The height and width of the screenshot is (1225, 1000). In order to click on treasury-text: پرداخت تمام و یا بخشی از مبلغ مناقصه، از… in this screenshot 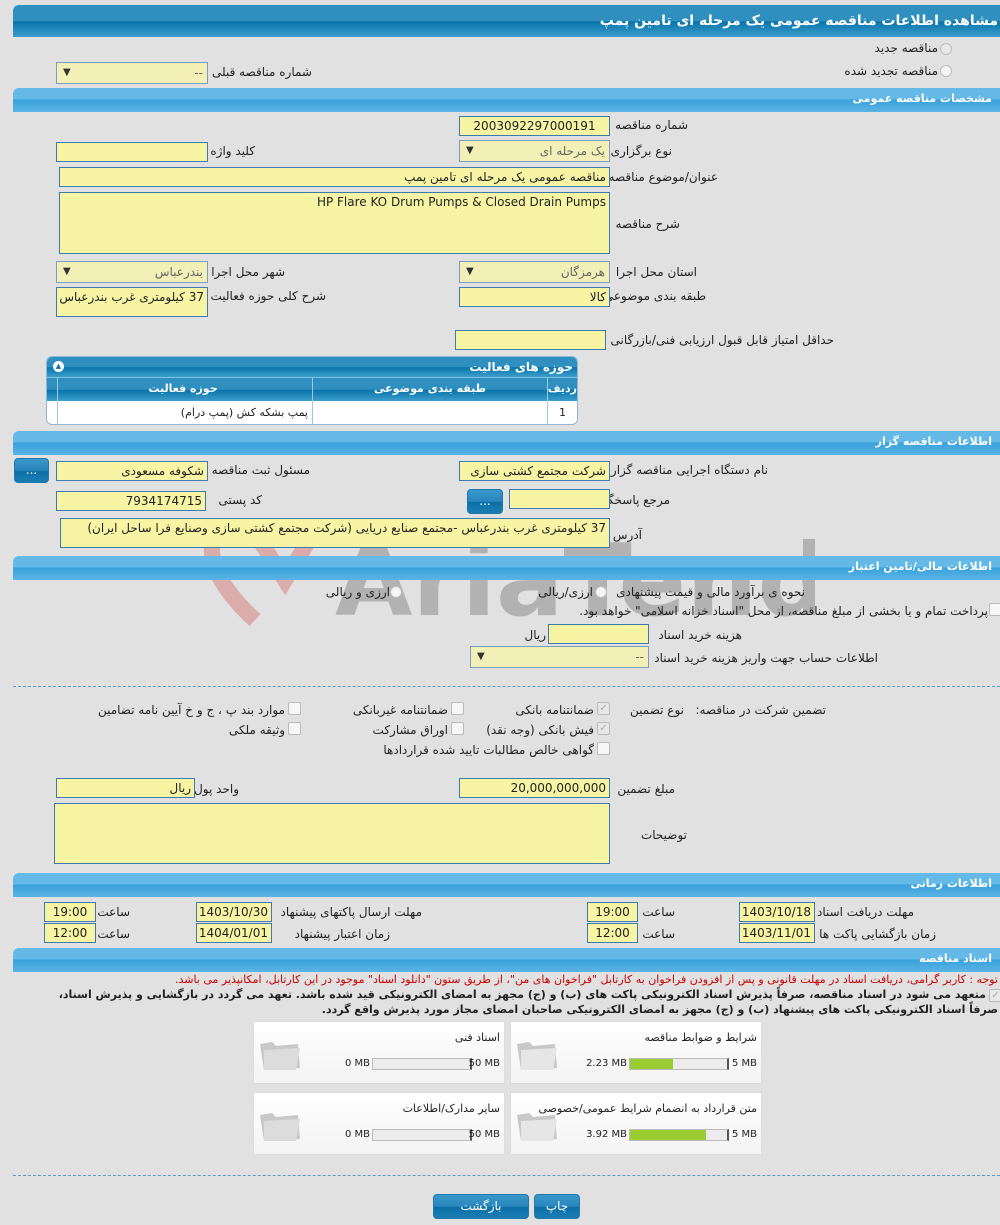, I will do `click(783, 611)`.